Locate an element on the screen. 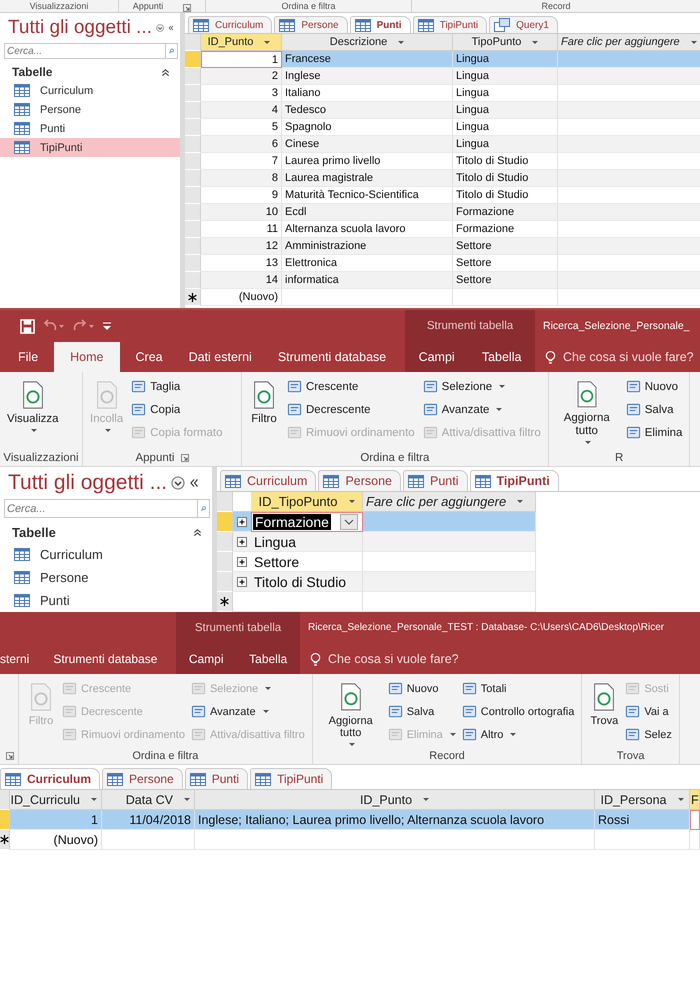 This screenshot has width=700, height=990. column-header: Fare clic per aggiungere is located at coordinates (449, 502).